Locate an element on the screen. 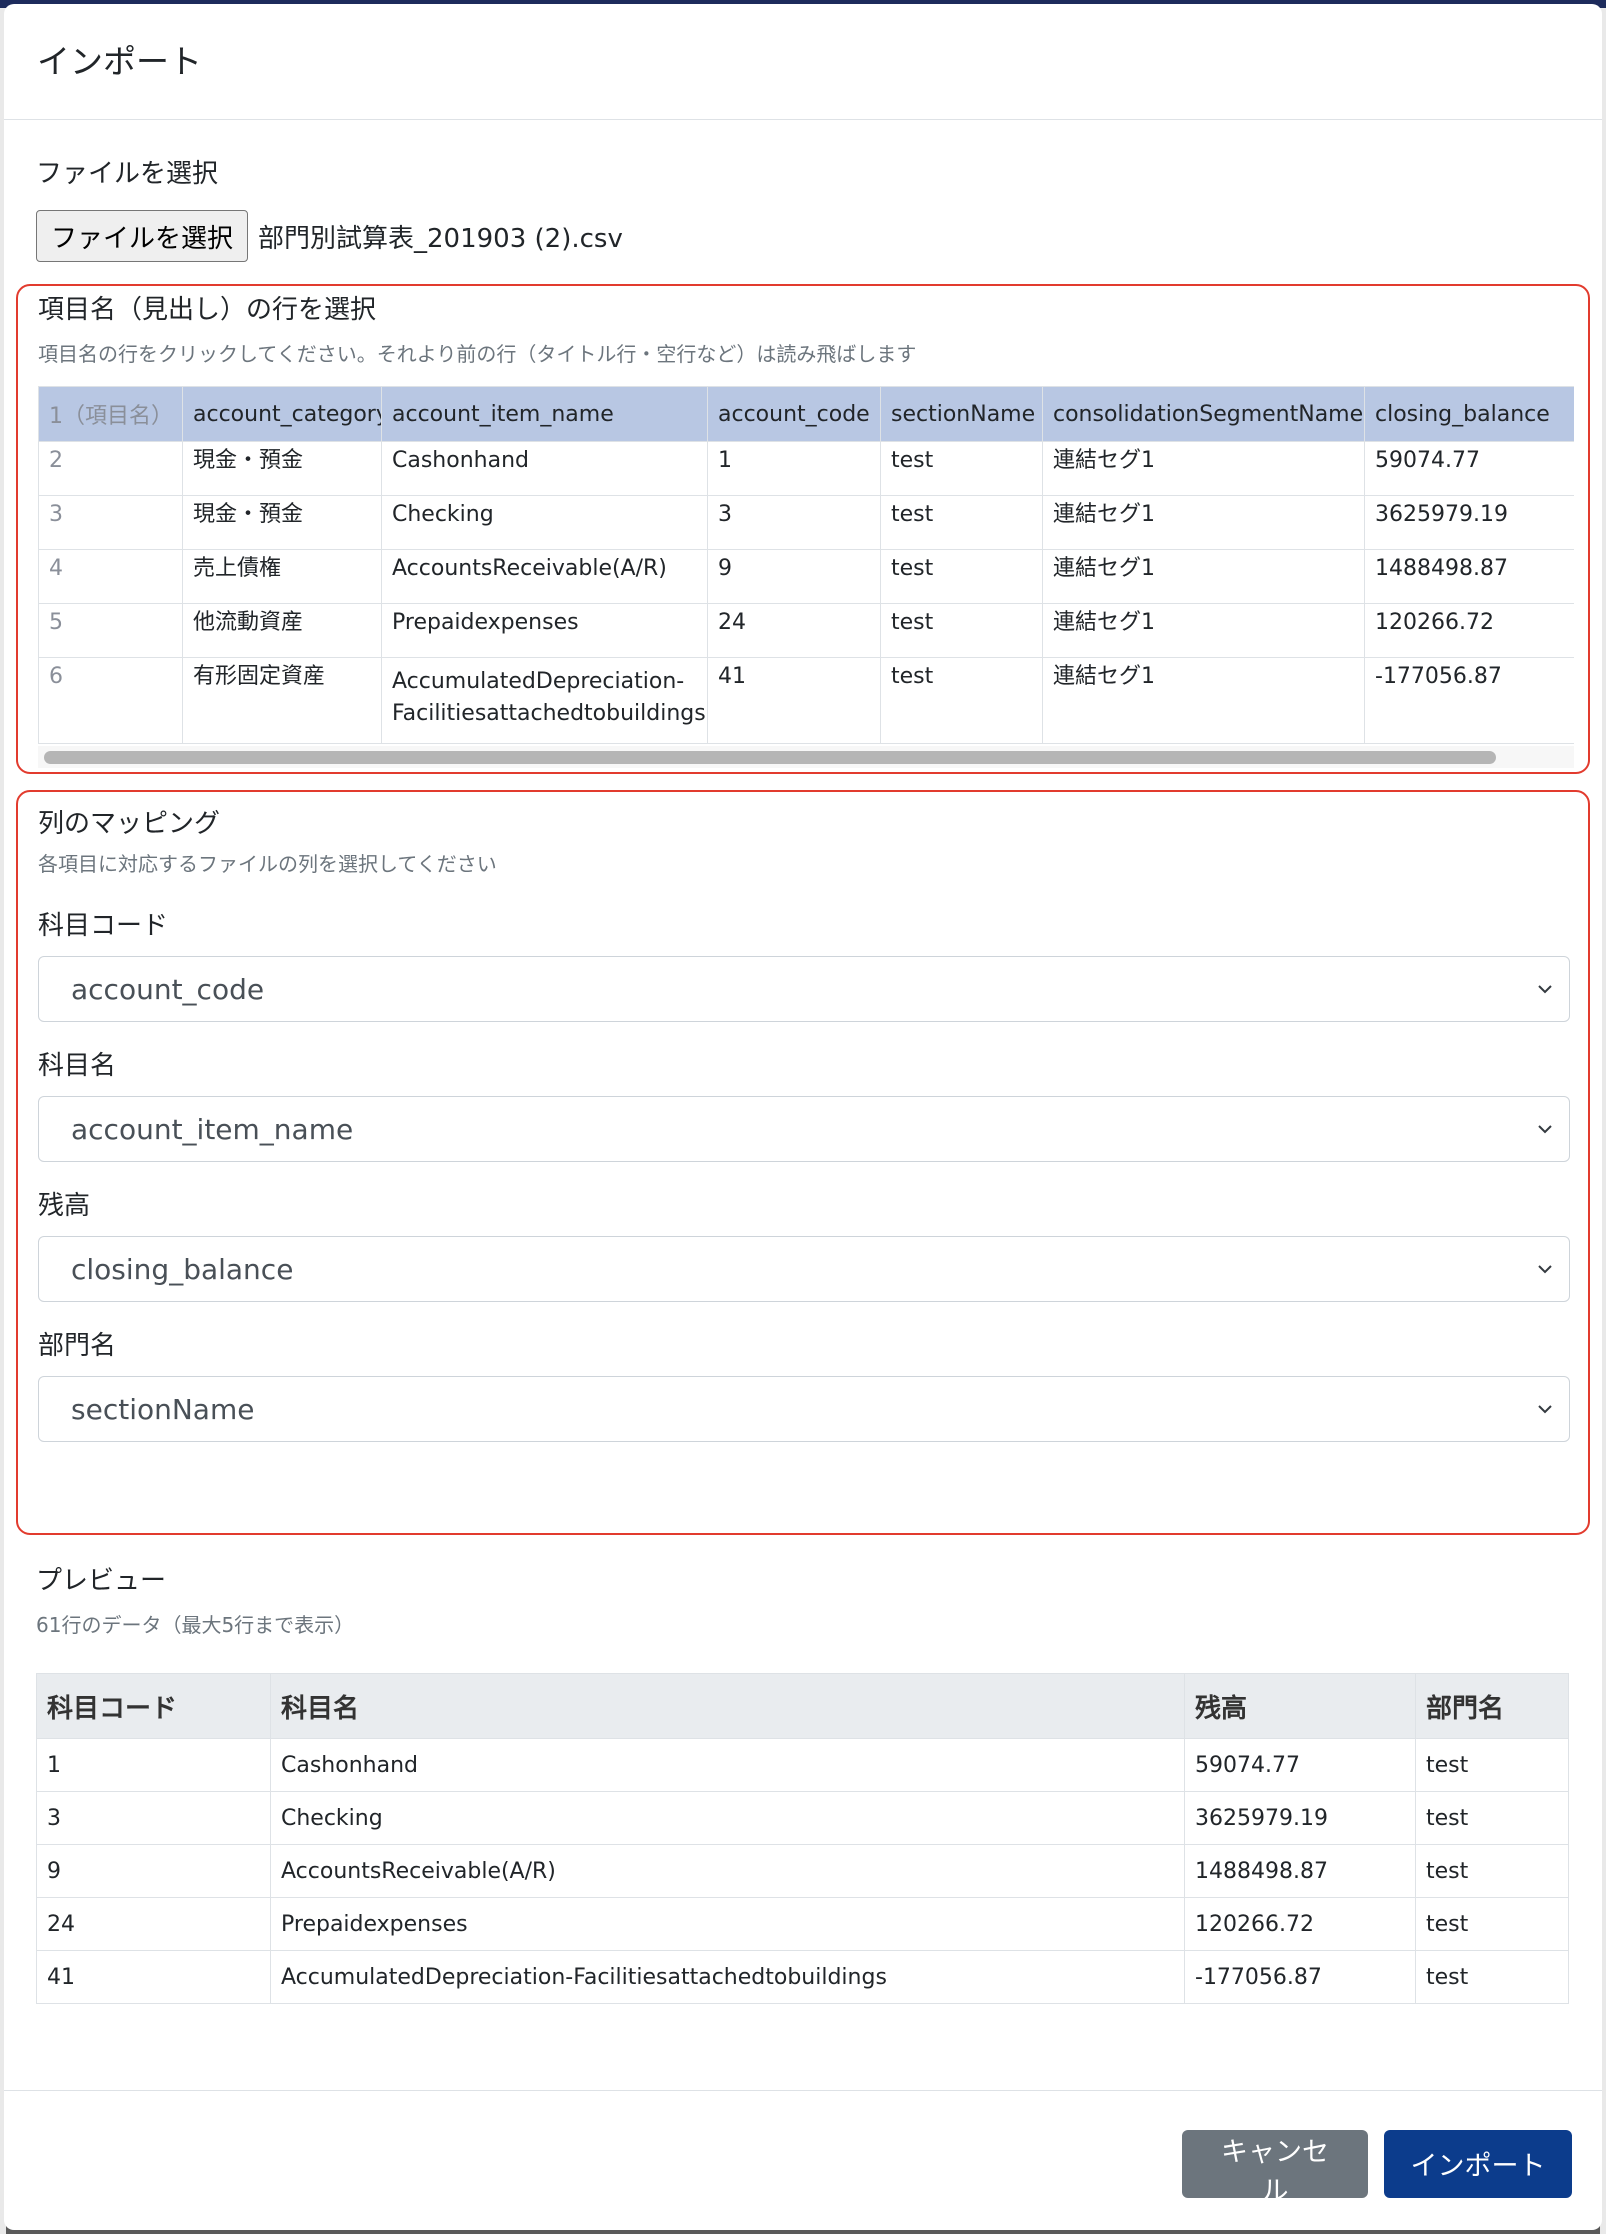 This screenshot has width=1606, height=2234. mapping-field-label: 科目名 is located at coordinates (77, 1066).